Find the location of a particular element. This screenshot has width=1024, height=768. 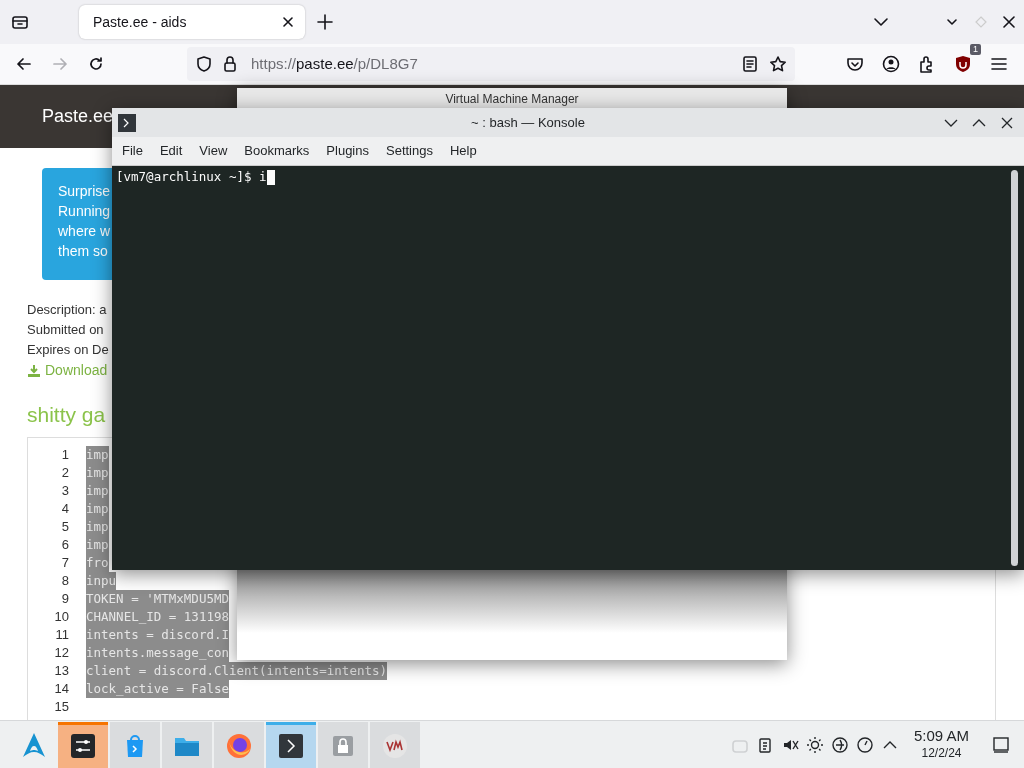

paste-info-text: Expires on De is located at coordinates (68, 350).